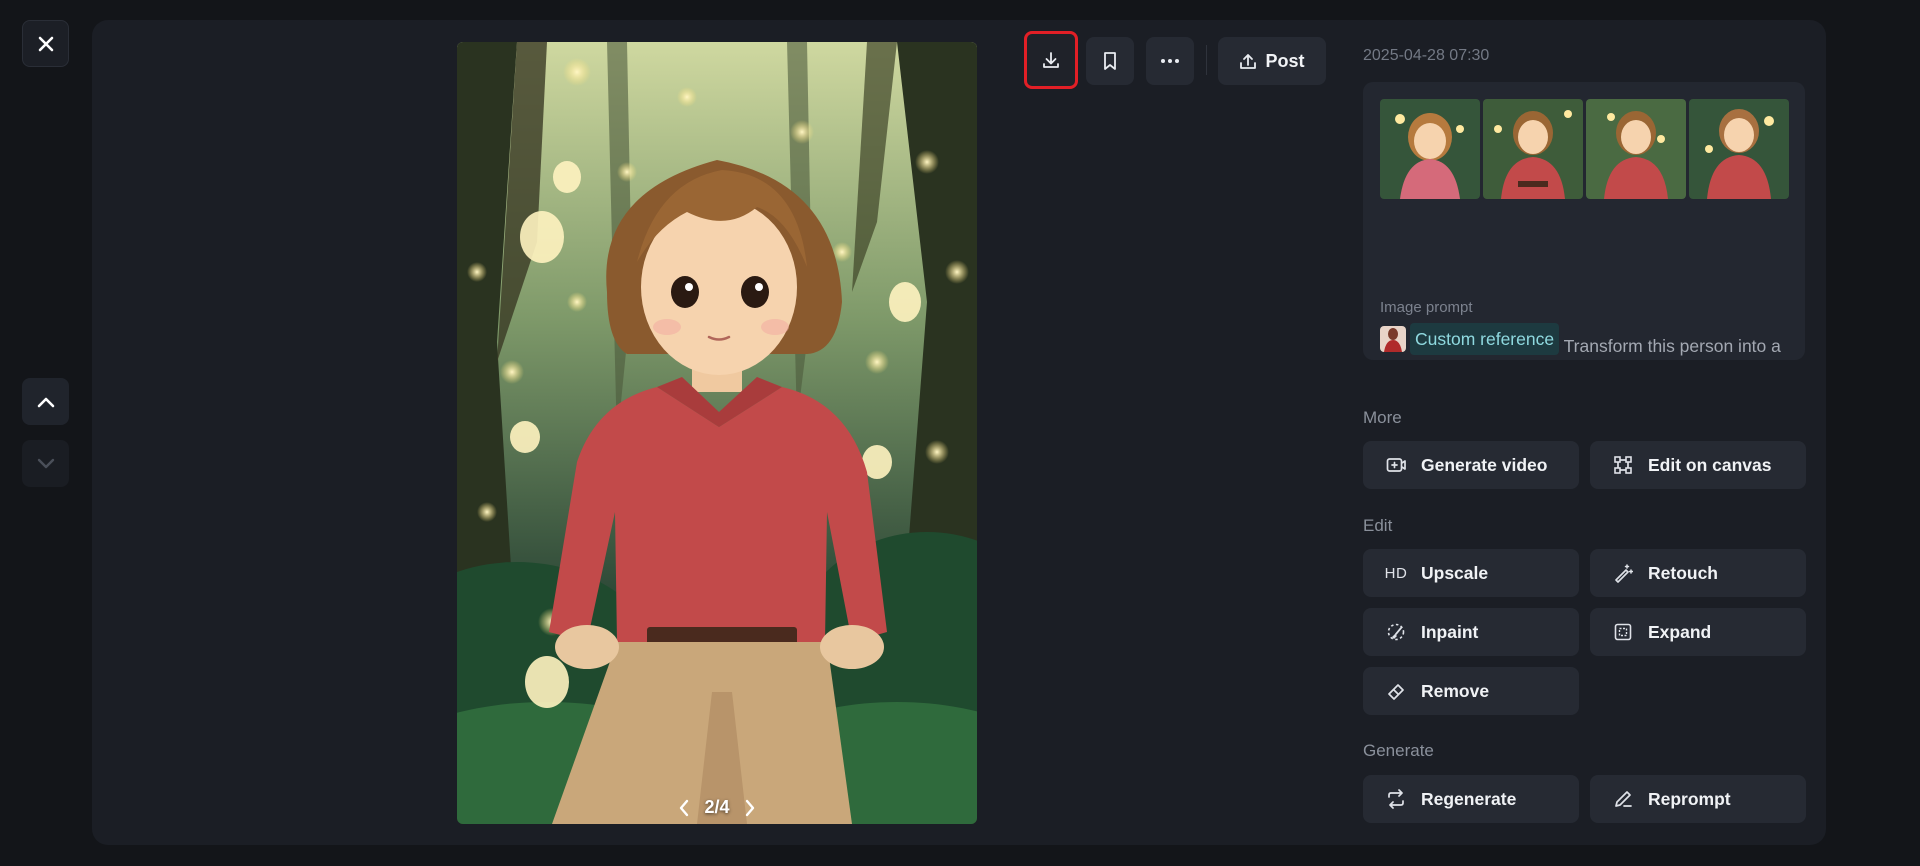 The height and width of the screenshot is (866, 1920). I want to click on previous-item-button, so click(45, 401).